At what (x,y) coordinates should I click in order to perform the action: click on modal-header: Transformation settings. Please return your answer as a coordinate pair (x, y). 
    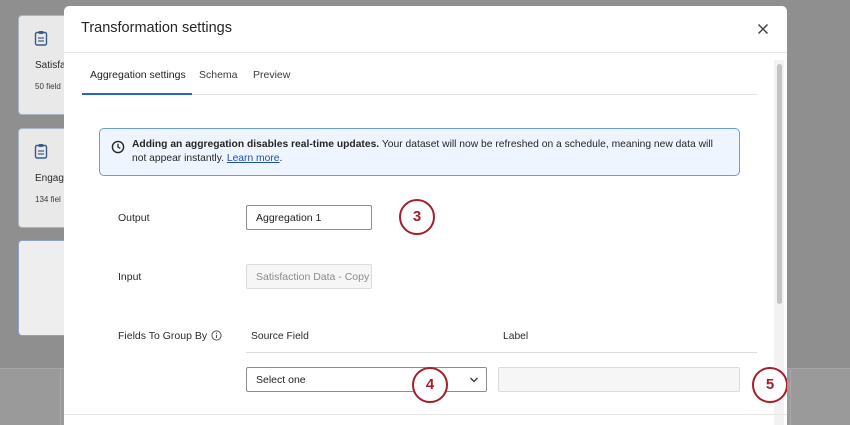
    Looking at the image, I should click on (425, 29).